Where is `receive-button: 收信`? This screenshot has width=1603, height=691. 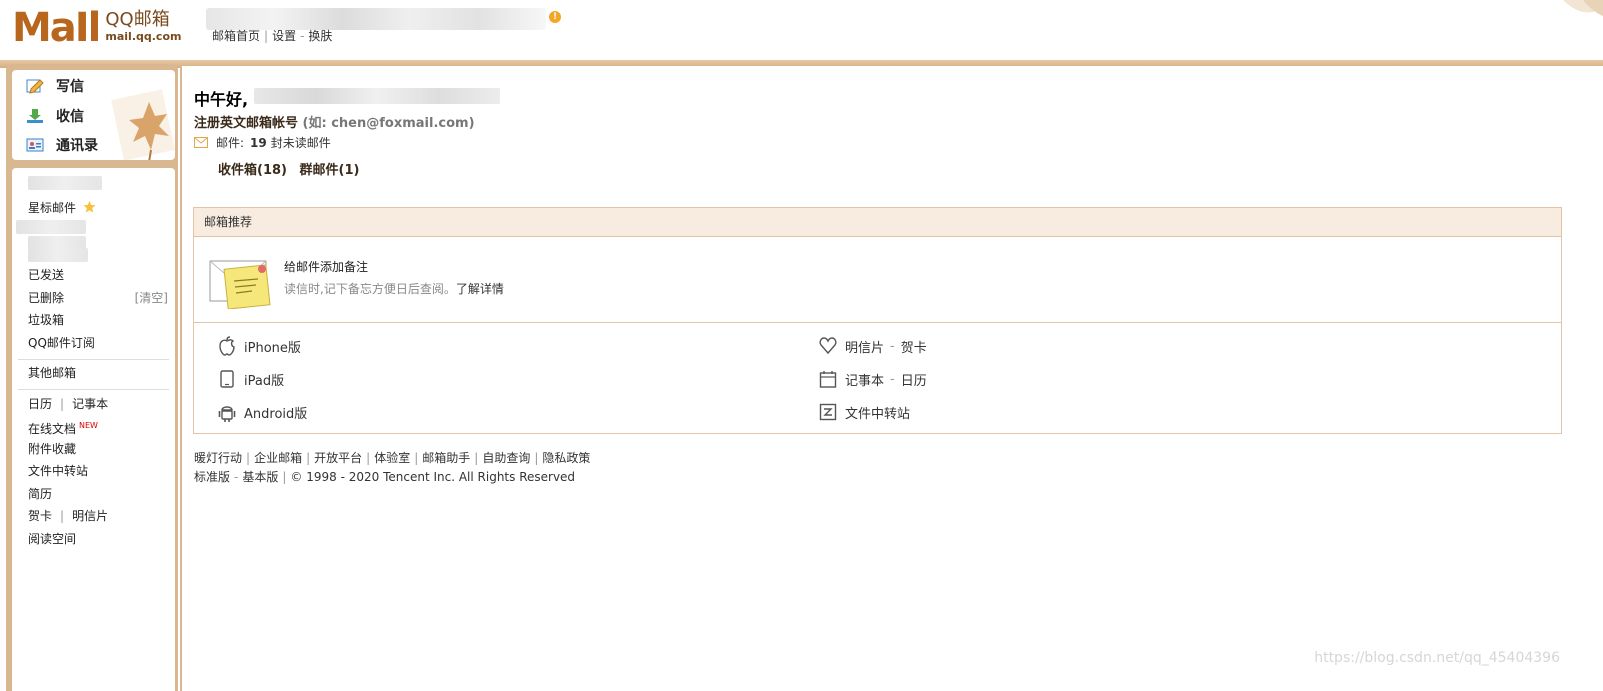
receive-button: 收信 is located at coordinates (55, 116).